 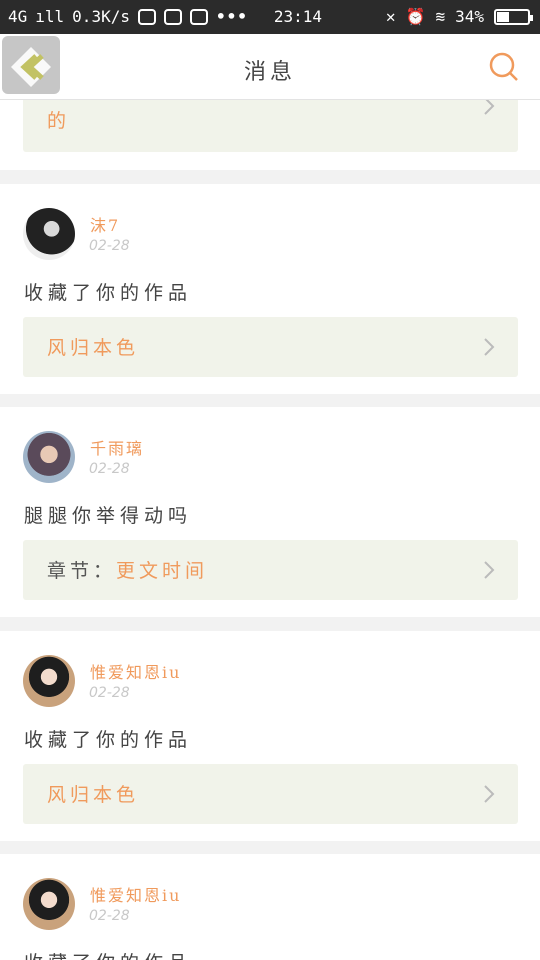 I want to click on message-text: 腿腿你举得动吗, so click(x=108, y=516).